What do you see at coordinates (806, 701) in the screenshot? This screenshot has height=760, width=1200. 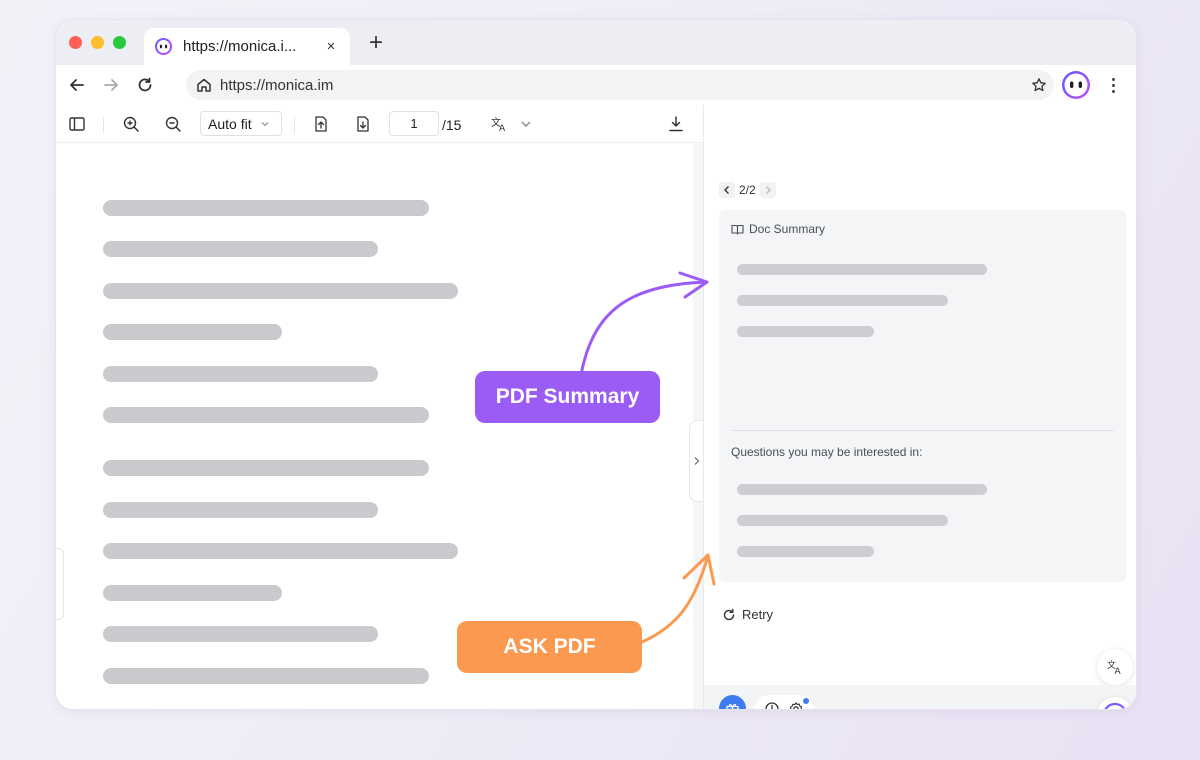 I see `notification-dot` at bounding box center [806, 701].